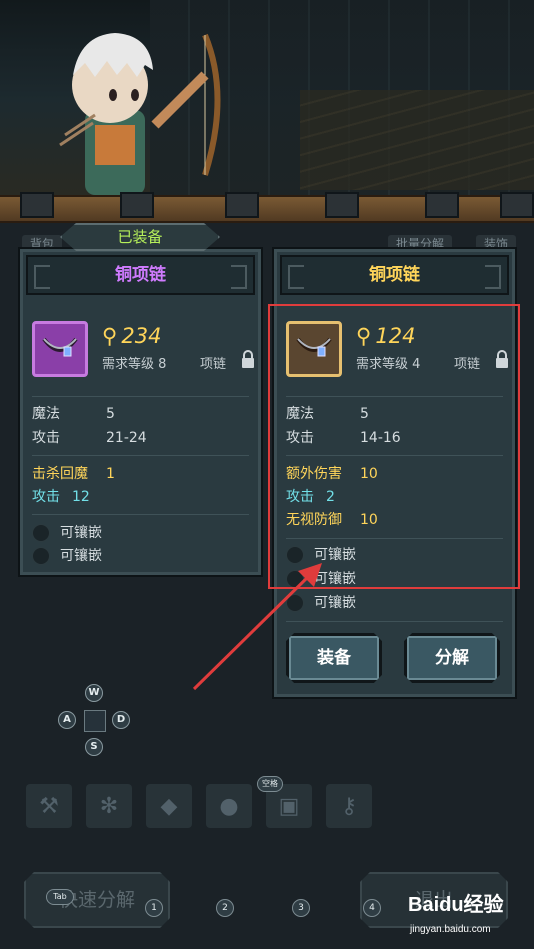 This screenshot has width=534, height=949. Describe the element at coordinates (94, 747) in the screenshot. I see `key-s: S` at that location.